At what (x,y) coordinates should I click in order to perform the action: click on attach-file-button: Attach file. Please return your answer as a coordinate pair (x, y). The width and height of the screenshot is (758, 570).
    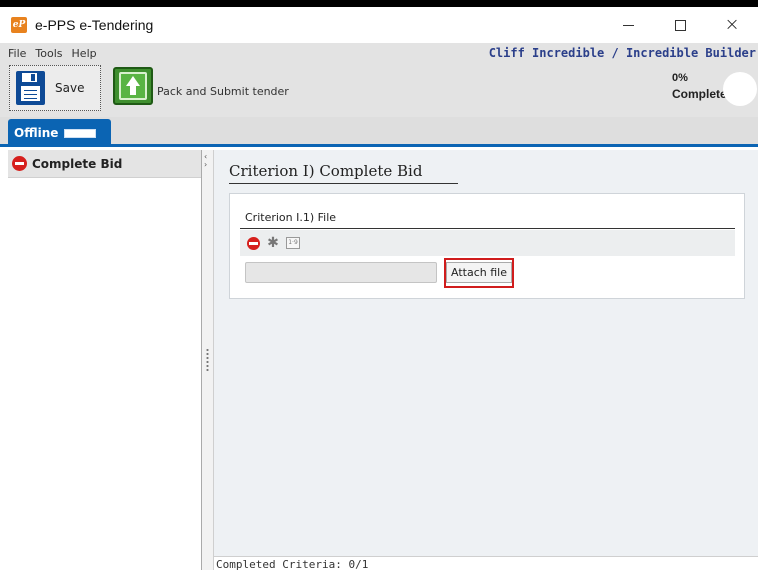
    Looking at the image, I should click on (479, 272).